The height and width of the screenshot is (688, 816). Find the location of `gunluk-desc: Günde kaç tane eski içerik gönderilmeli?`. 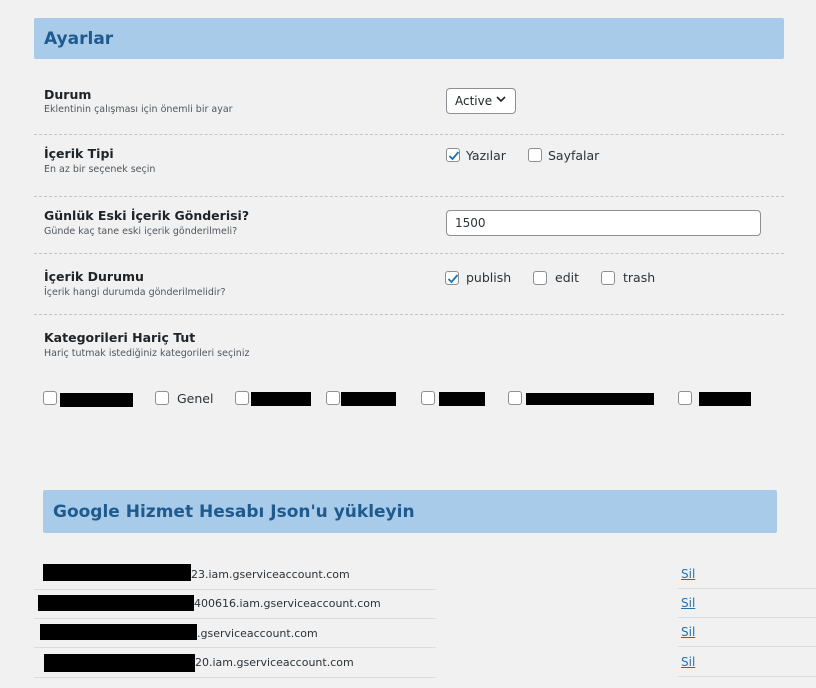

gunluk-desc: Günde kaç tane eski içerik gönderilmeli? is located at coordinates (141, 231).